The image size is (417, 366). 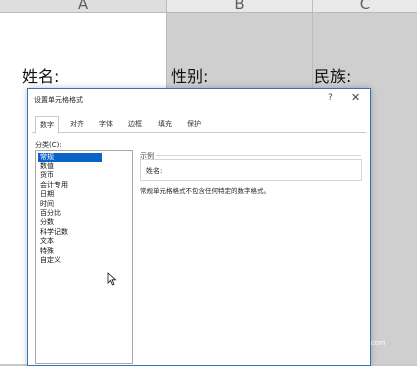 I want to click on column-header-b: B, so click(x=240, y=6).